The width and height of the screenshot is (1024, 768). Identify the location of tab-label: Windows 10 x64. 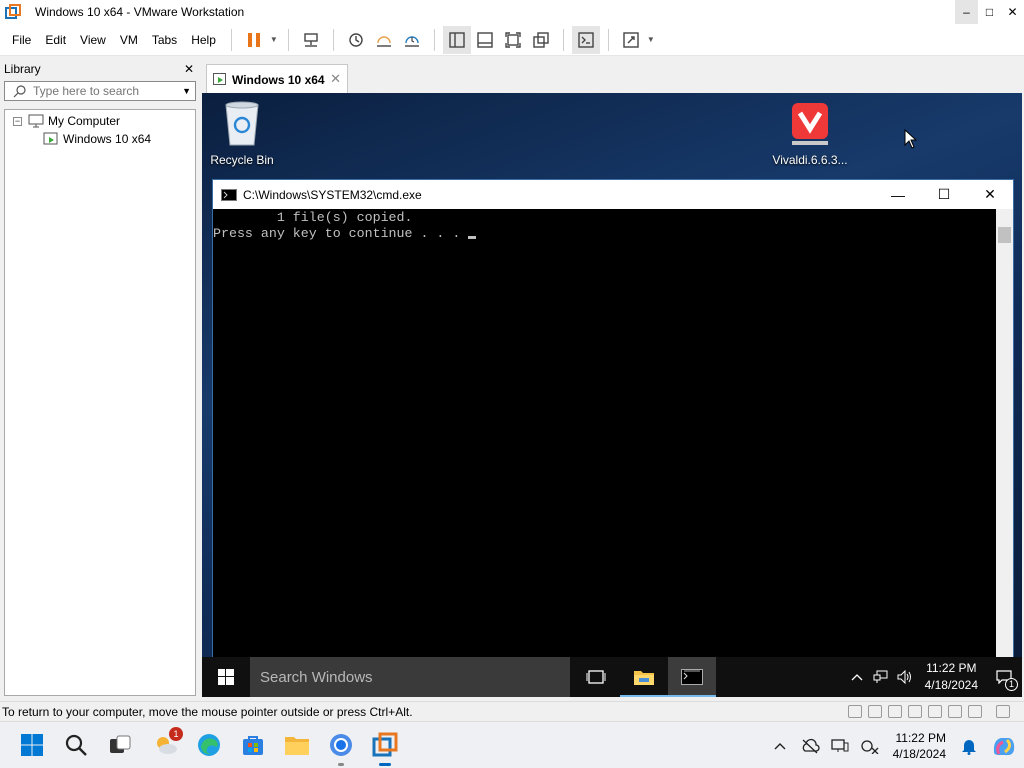
(278, 79).